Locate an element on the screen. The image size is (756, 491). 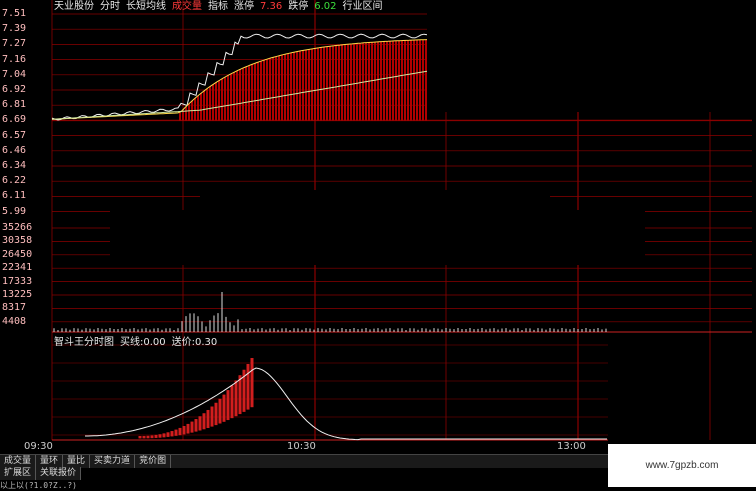
volume-tick-label: 8317 is located at coordinates (14, 308).